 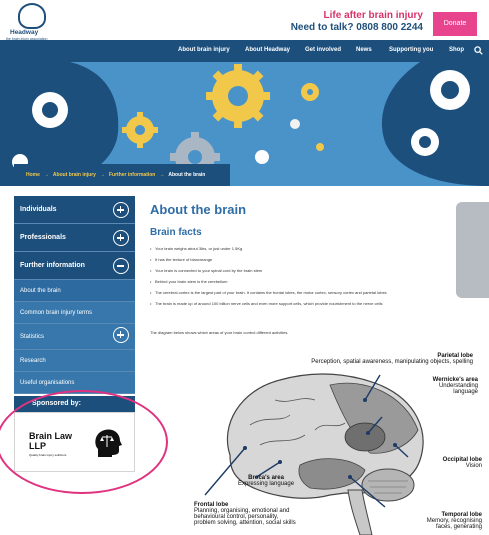 I want to click on sidebar-item-further-information: Further information, so click(x=74, y=266).